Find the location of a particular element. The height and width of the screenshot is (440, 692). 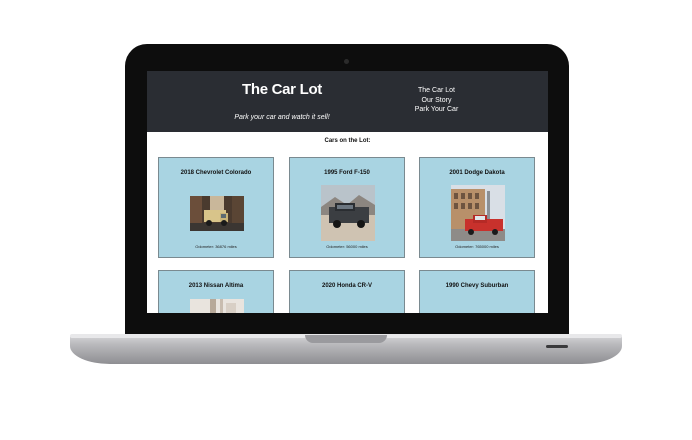

car-card: 2020 Honda CR-V is located at coordinates (347, 291).